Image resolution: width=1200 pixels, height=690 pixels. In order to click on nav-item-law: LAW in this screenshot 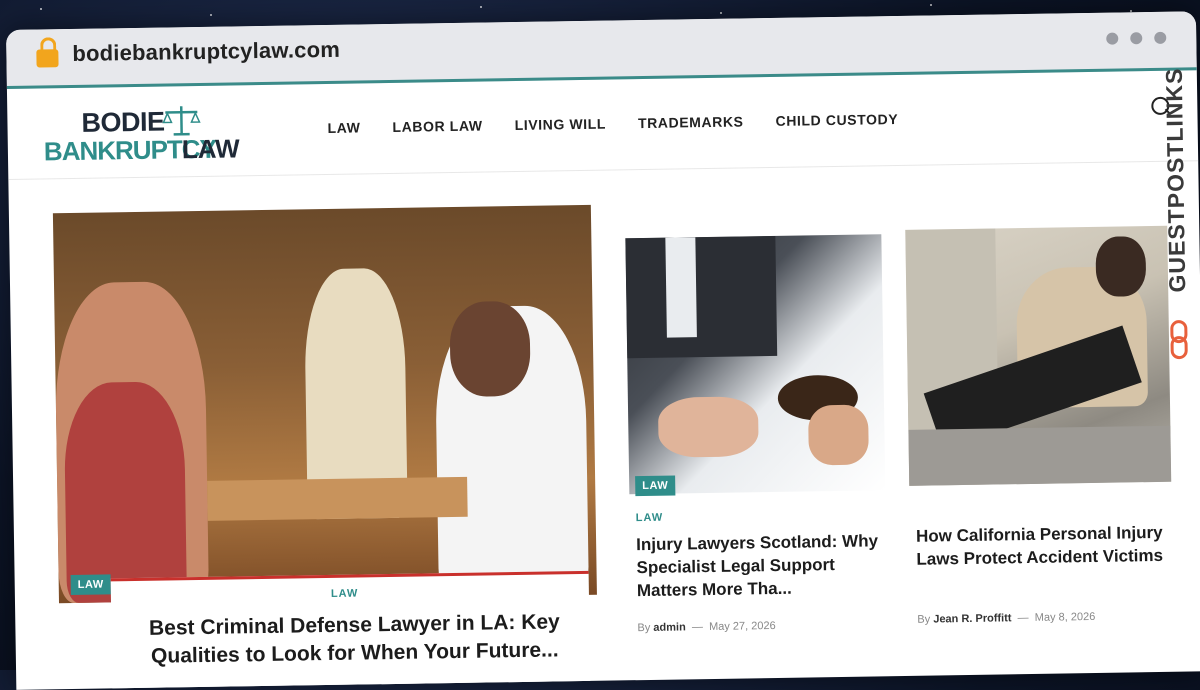, I will do `click(343, 127)`.